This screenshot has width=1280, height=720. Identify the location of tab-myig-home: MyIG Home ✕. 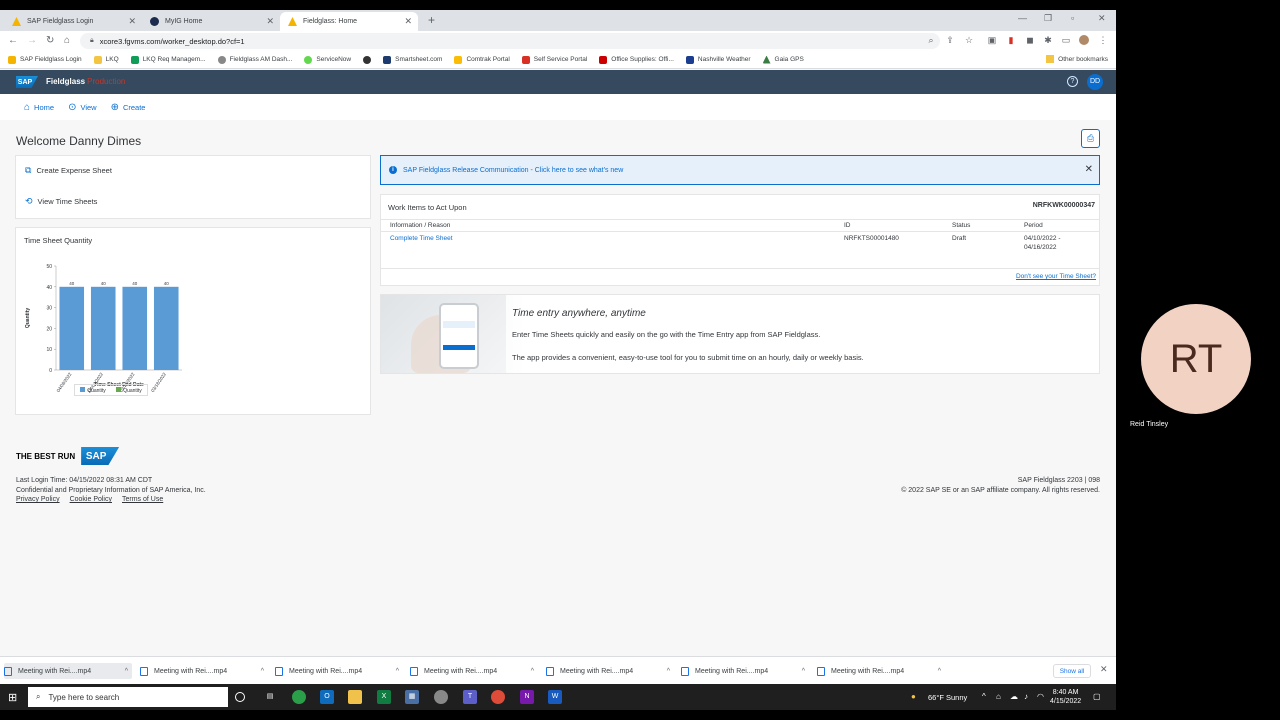
(211, 21).